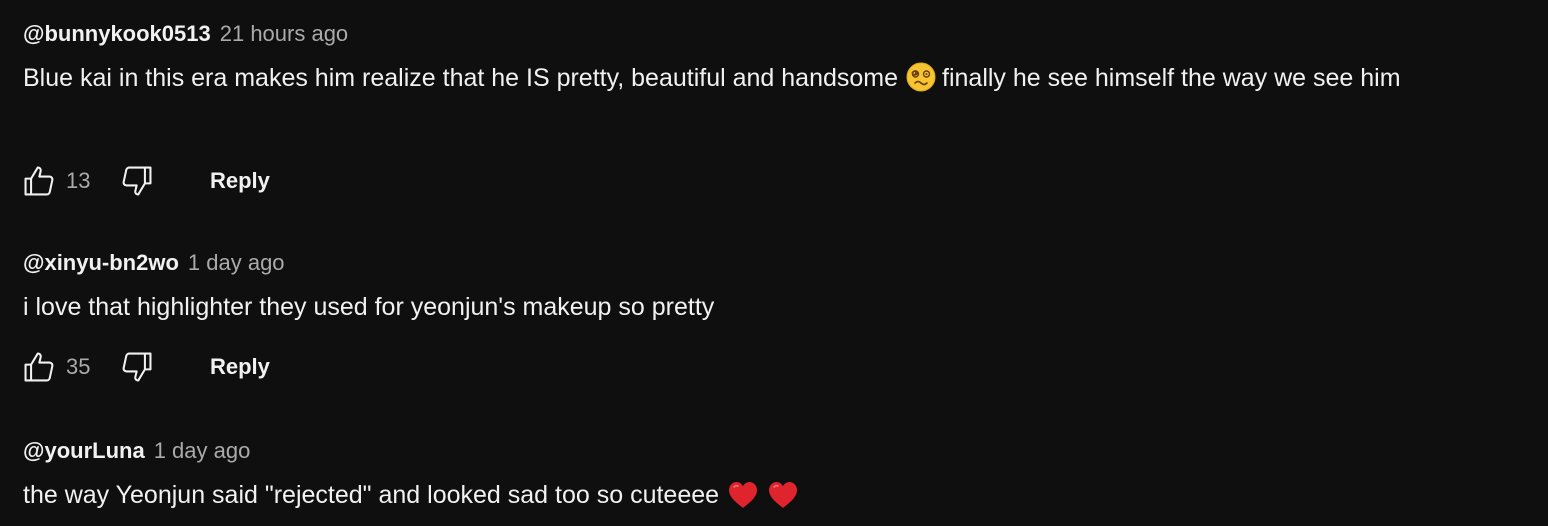 This screenshot has width=1548, height=526. Describe the element at coordinates (101, 263) in the screenshot. I see `comment-author: @xinyu-bn2wo` at that location.